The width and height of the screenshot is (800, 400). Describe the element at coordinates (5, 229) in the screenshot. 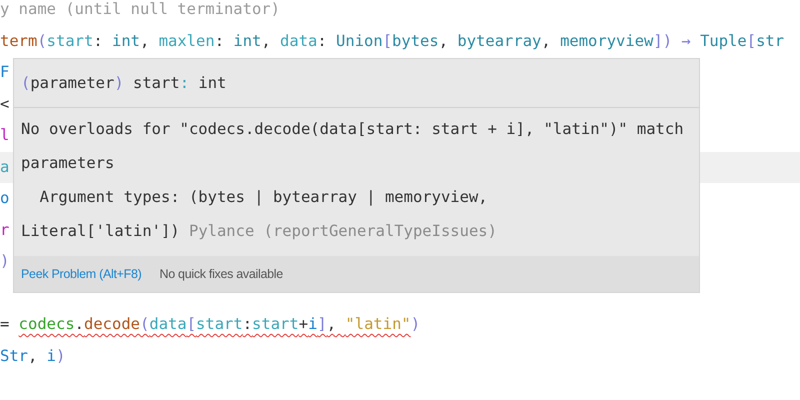

I see `code-token: r` at that location.